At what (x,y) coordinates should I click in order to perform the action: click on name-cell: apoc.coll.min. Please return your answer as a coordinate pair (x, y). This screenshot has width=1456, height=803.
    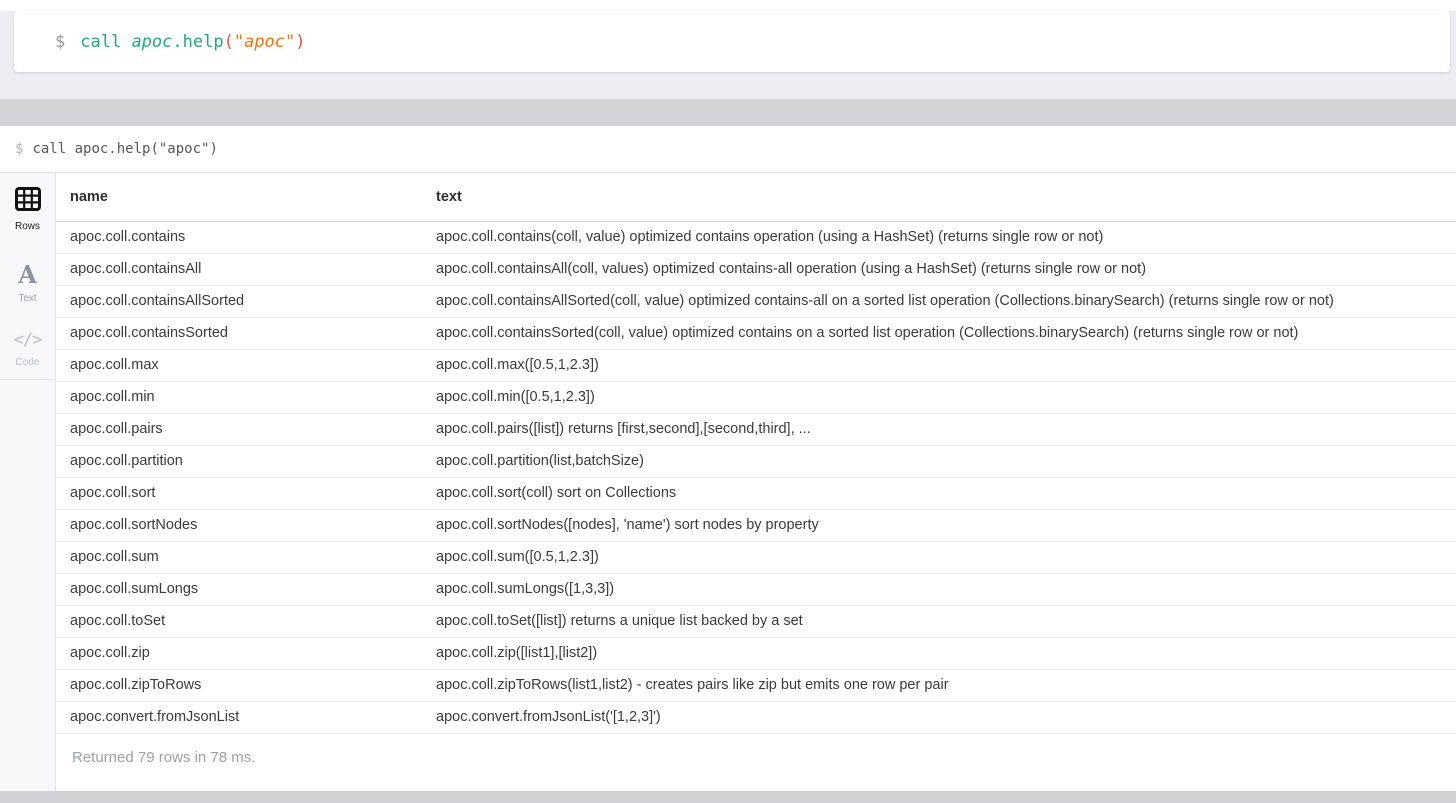
    Looking at the image, I should click on (239, 397).